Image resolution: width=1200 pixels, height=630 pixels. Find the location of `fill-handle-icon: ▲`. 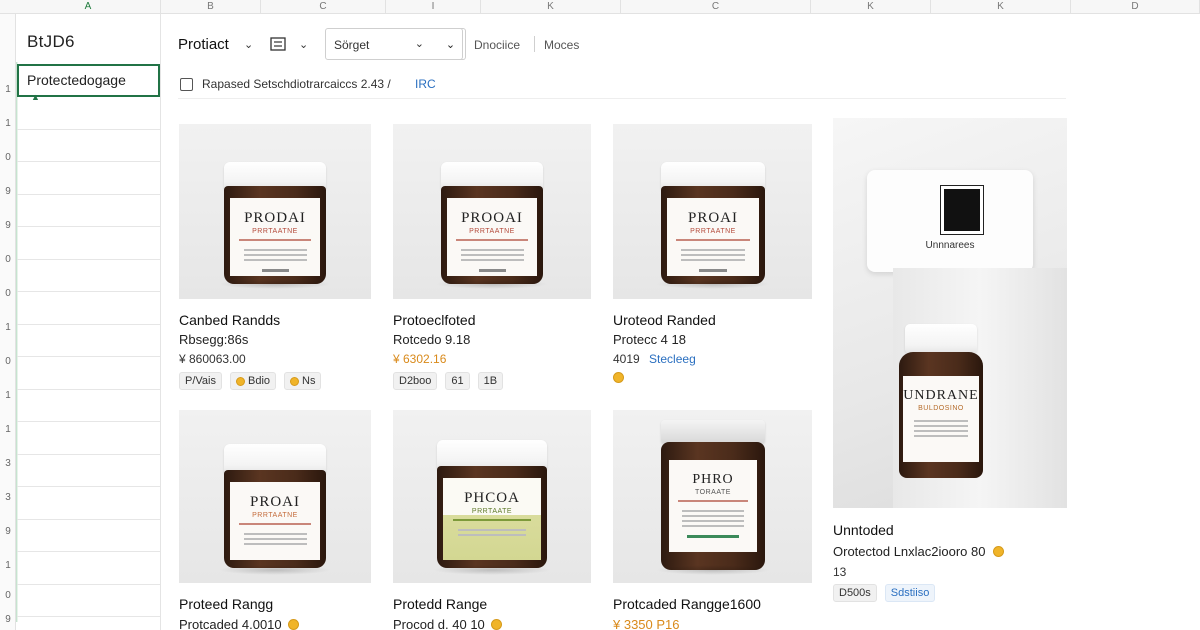

fill-handle-icon: ▲ is located at coordinates (35, 97).